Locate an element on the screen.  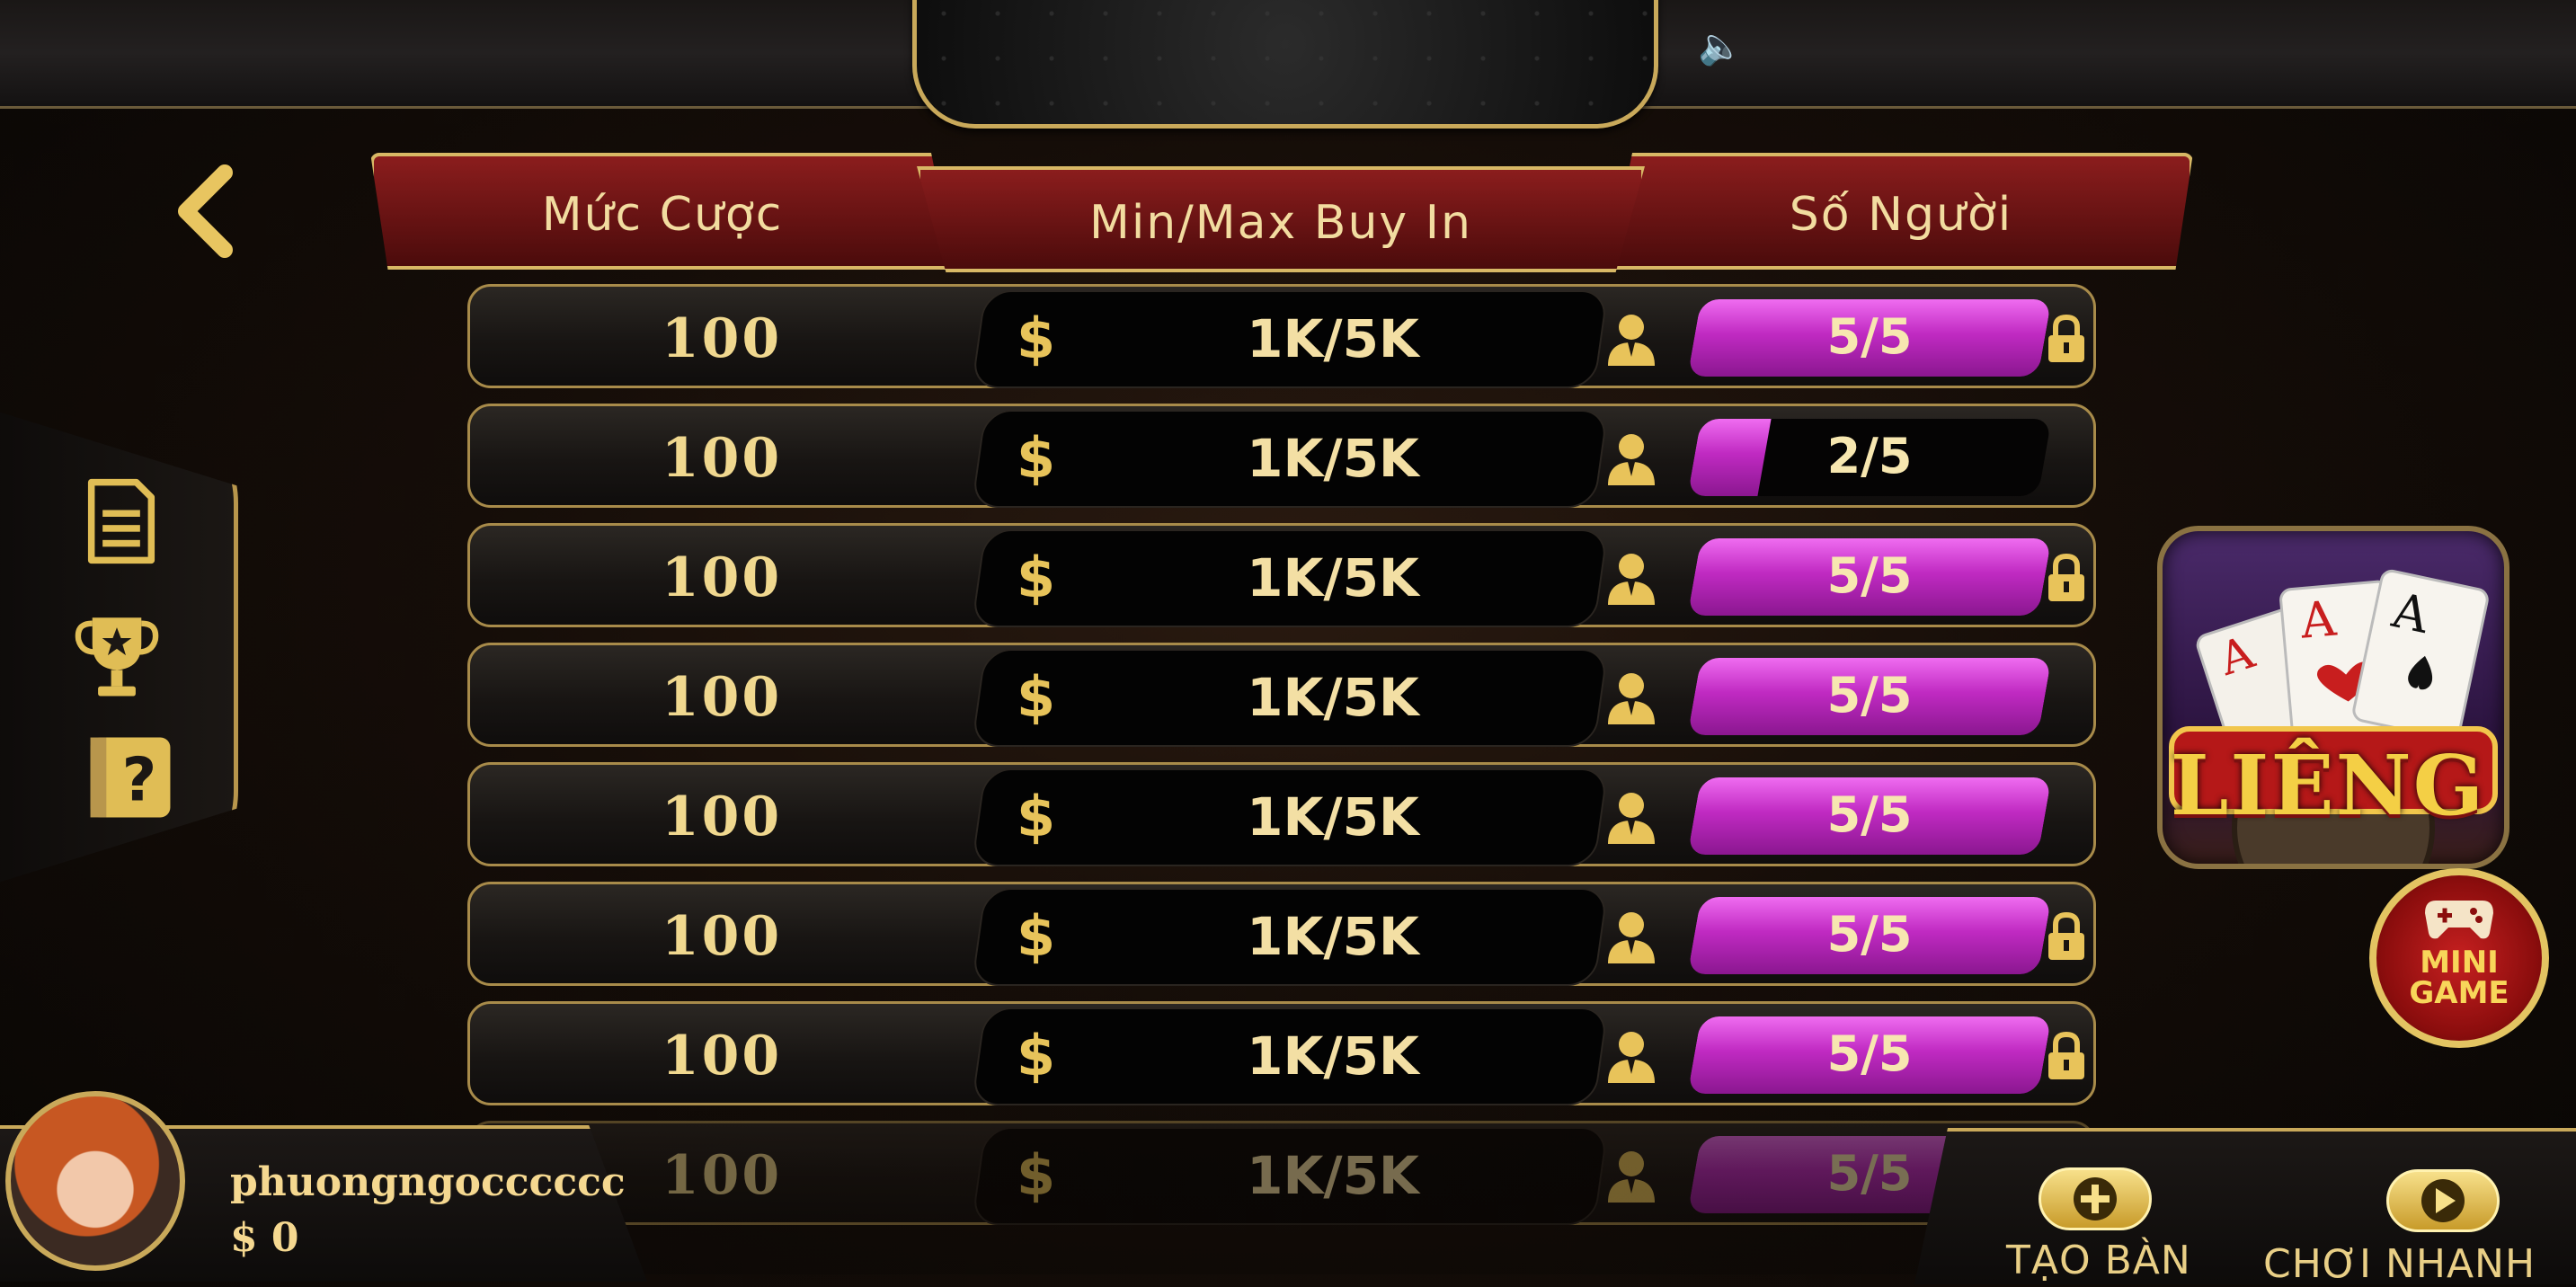
create-table-button is located at coordinates (2095, 1198).